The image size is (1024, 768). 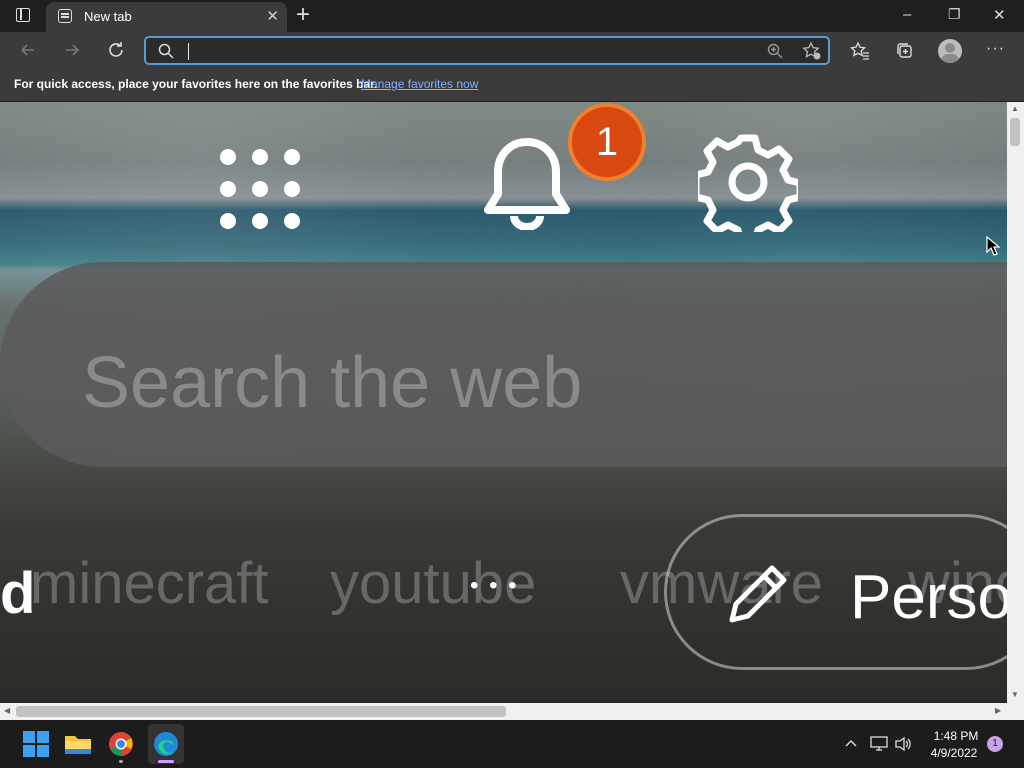 What do you see at coordinates (956, 736) in the screenshot?
I see `clock-time: 1:48 PM` at bounding box center [956, 736].